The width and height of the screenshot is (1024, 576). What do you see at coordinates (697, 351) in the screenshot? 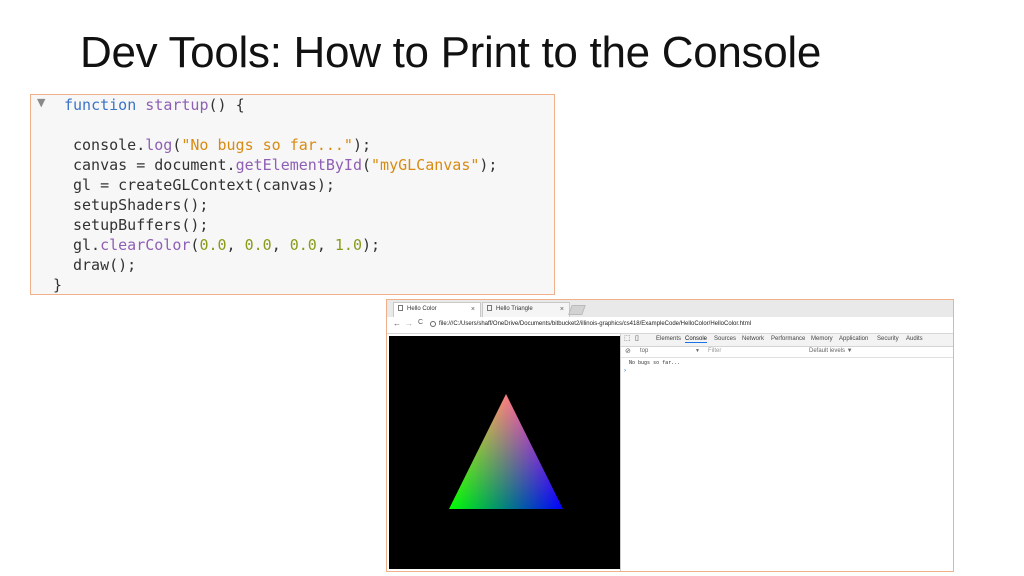
I see `chevron-down-icon: ▼` at bounding box center [697, 351].